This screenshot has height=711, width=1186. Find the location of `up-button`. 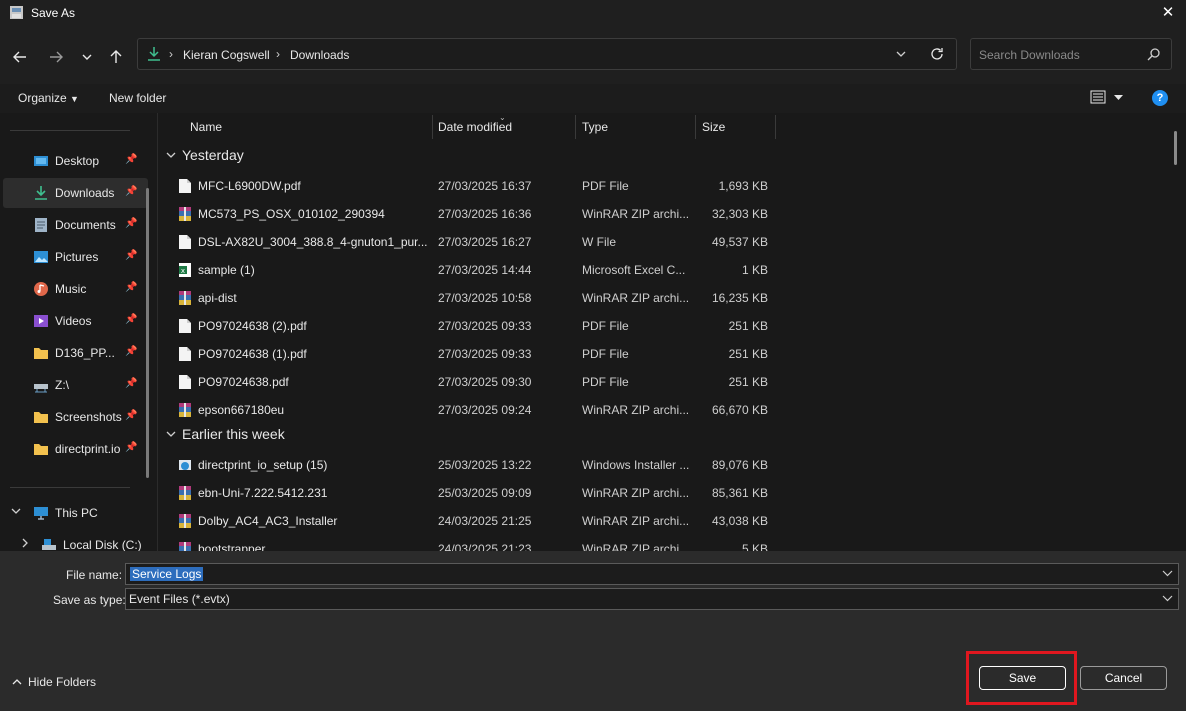

up-button is located at coordinates (116, 57).